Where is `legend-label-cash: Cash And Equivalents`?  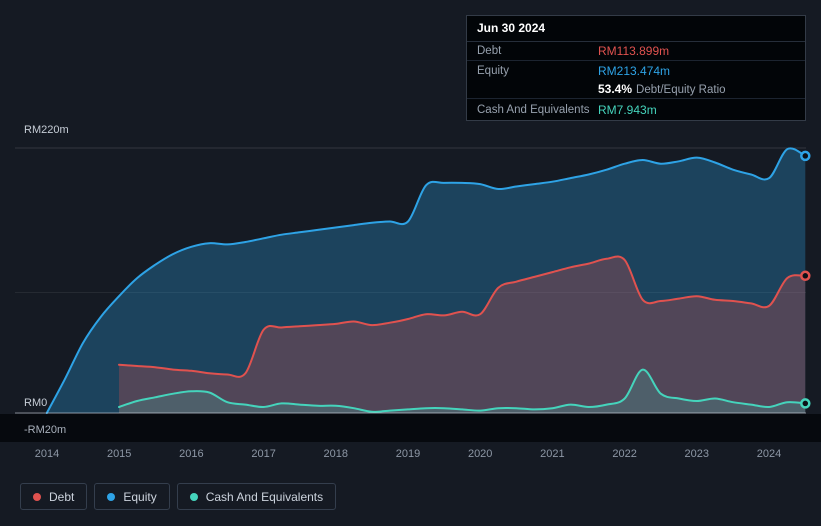 legend-label-cash: Cash And Equivalents is located at coordinates (264, 496).